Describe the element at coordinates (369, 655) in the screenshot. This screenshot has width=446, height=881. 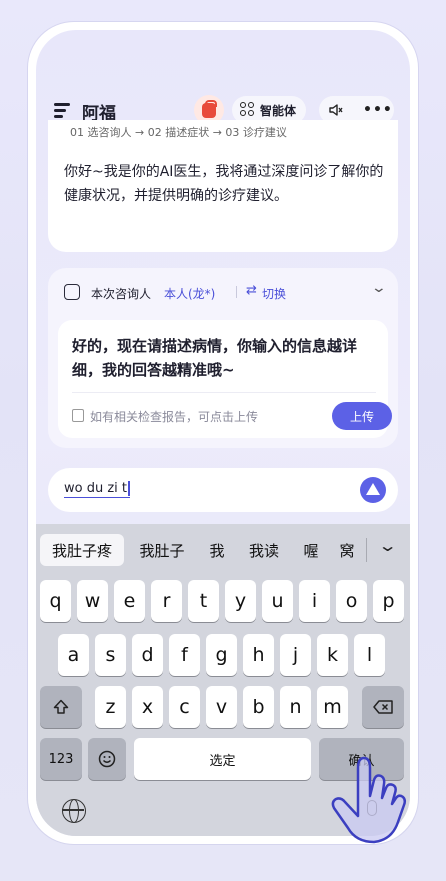
I see `key-l: l` at that location.